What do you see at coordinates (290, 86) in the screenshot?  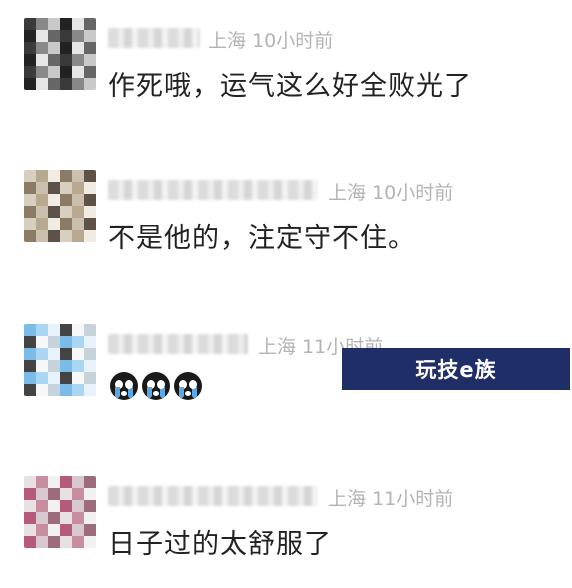 I see `comment-text: 作死哦，运气这么好全败光了` at bounding box center [290, 86].